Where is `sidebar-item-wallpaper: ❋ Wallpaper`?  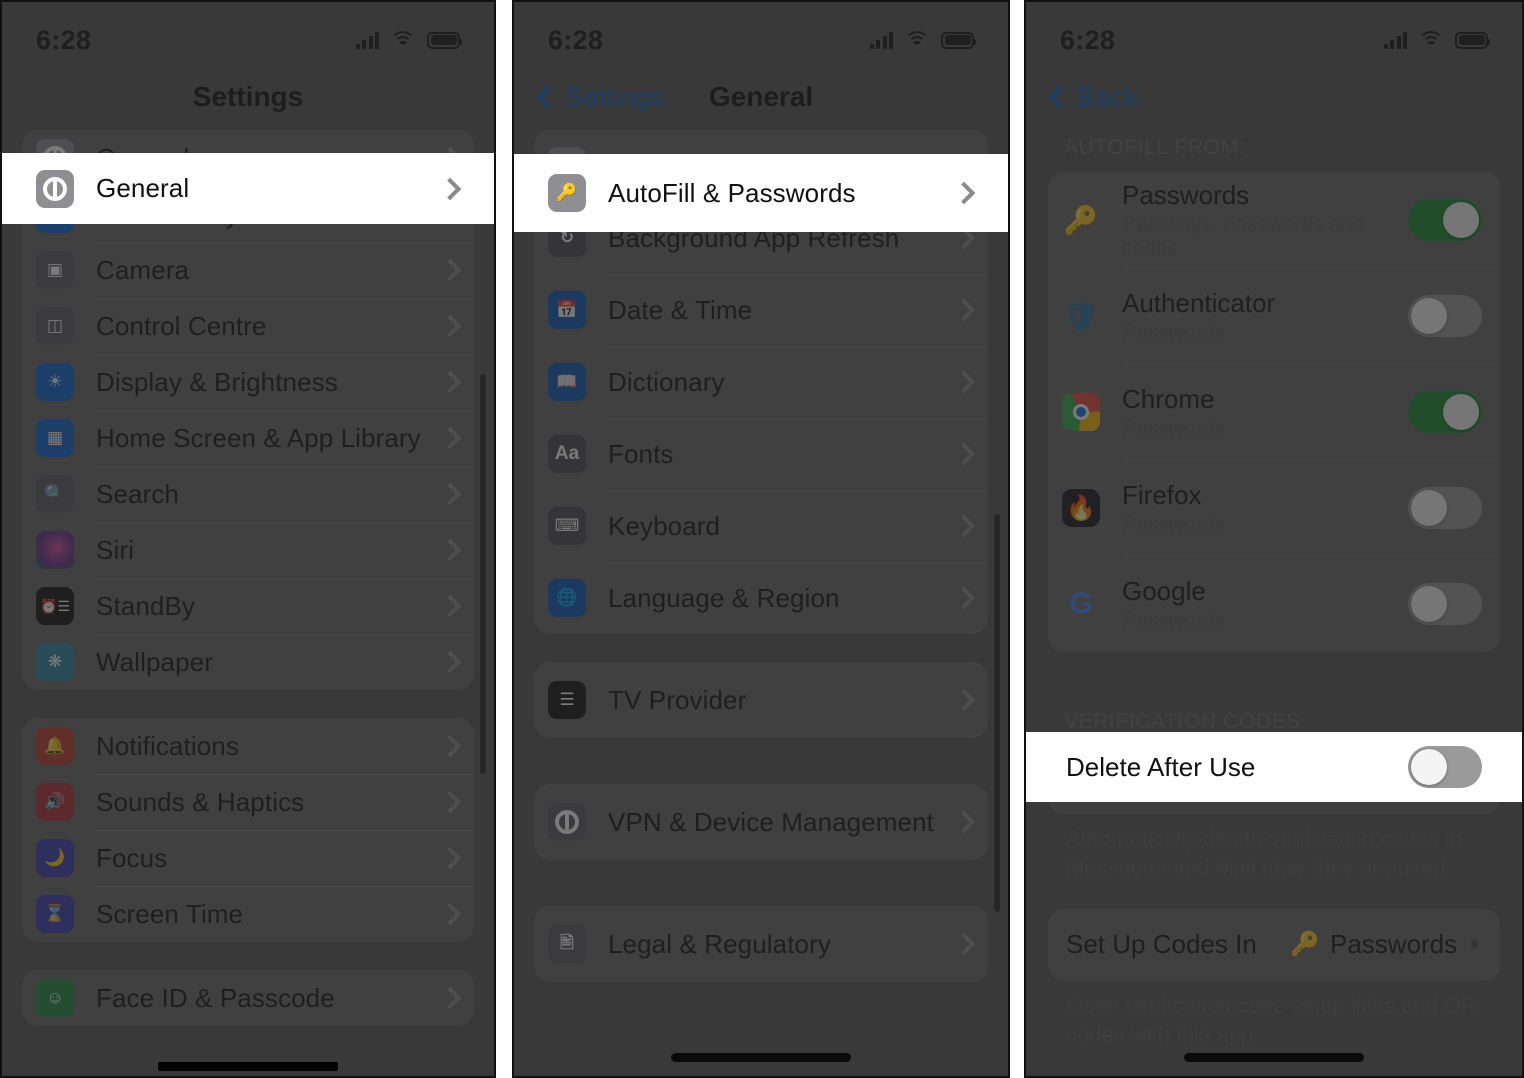 sidebar-item-wallpaper: ❋ Wallpaper is located at coordinates (248, 662).